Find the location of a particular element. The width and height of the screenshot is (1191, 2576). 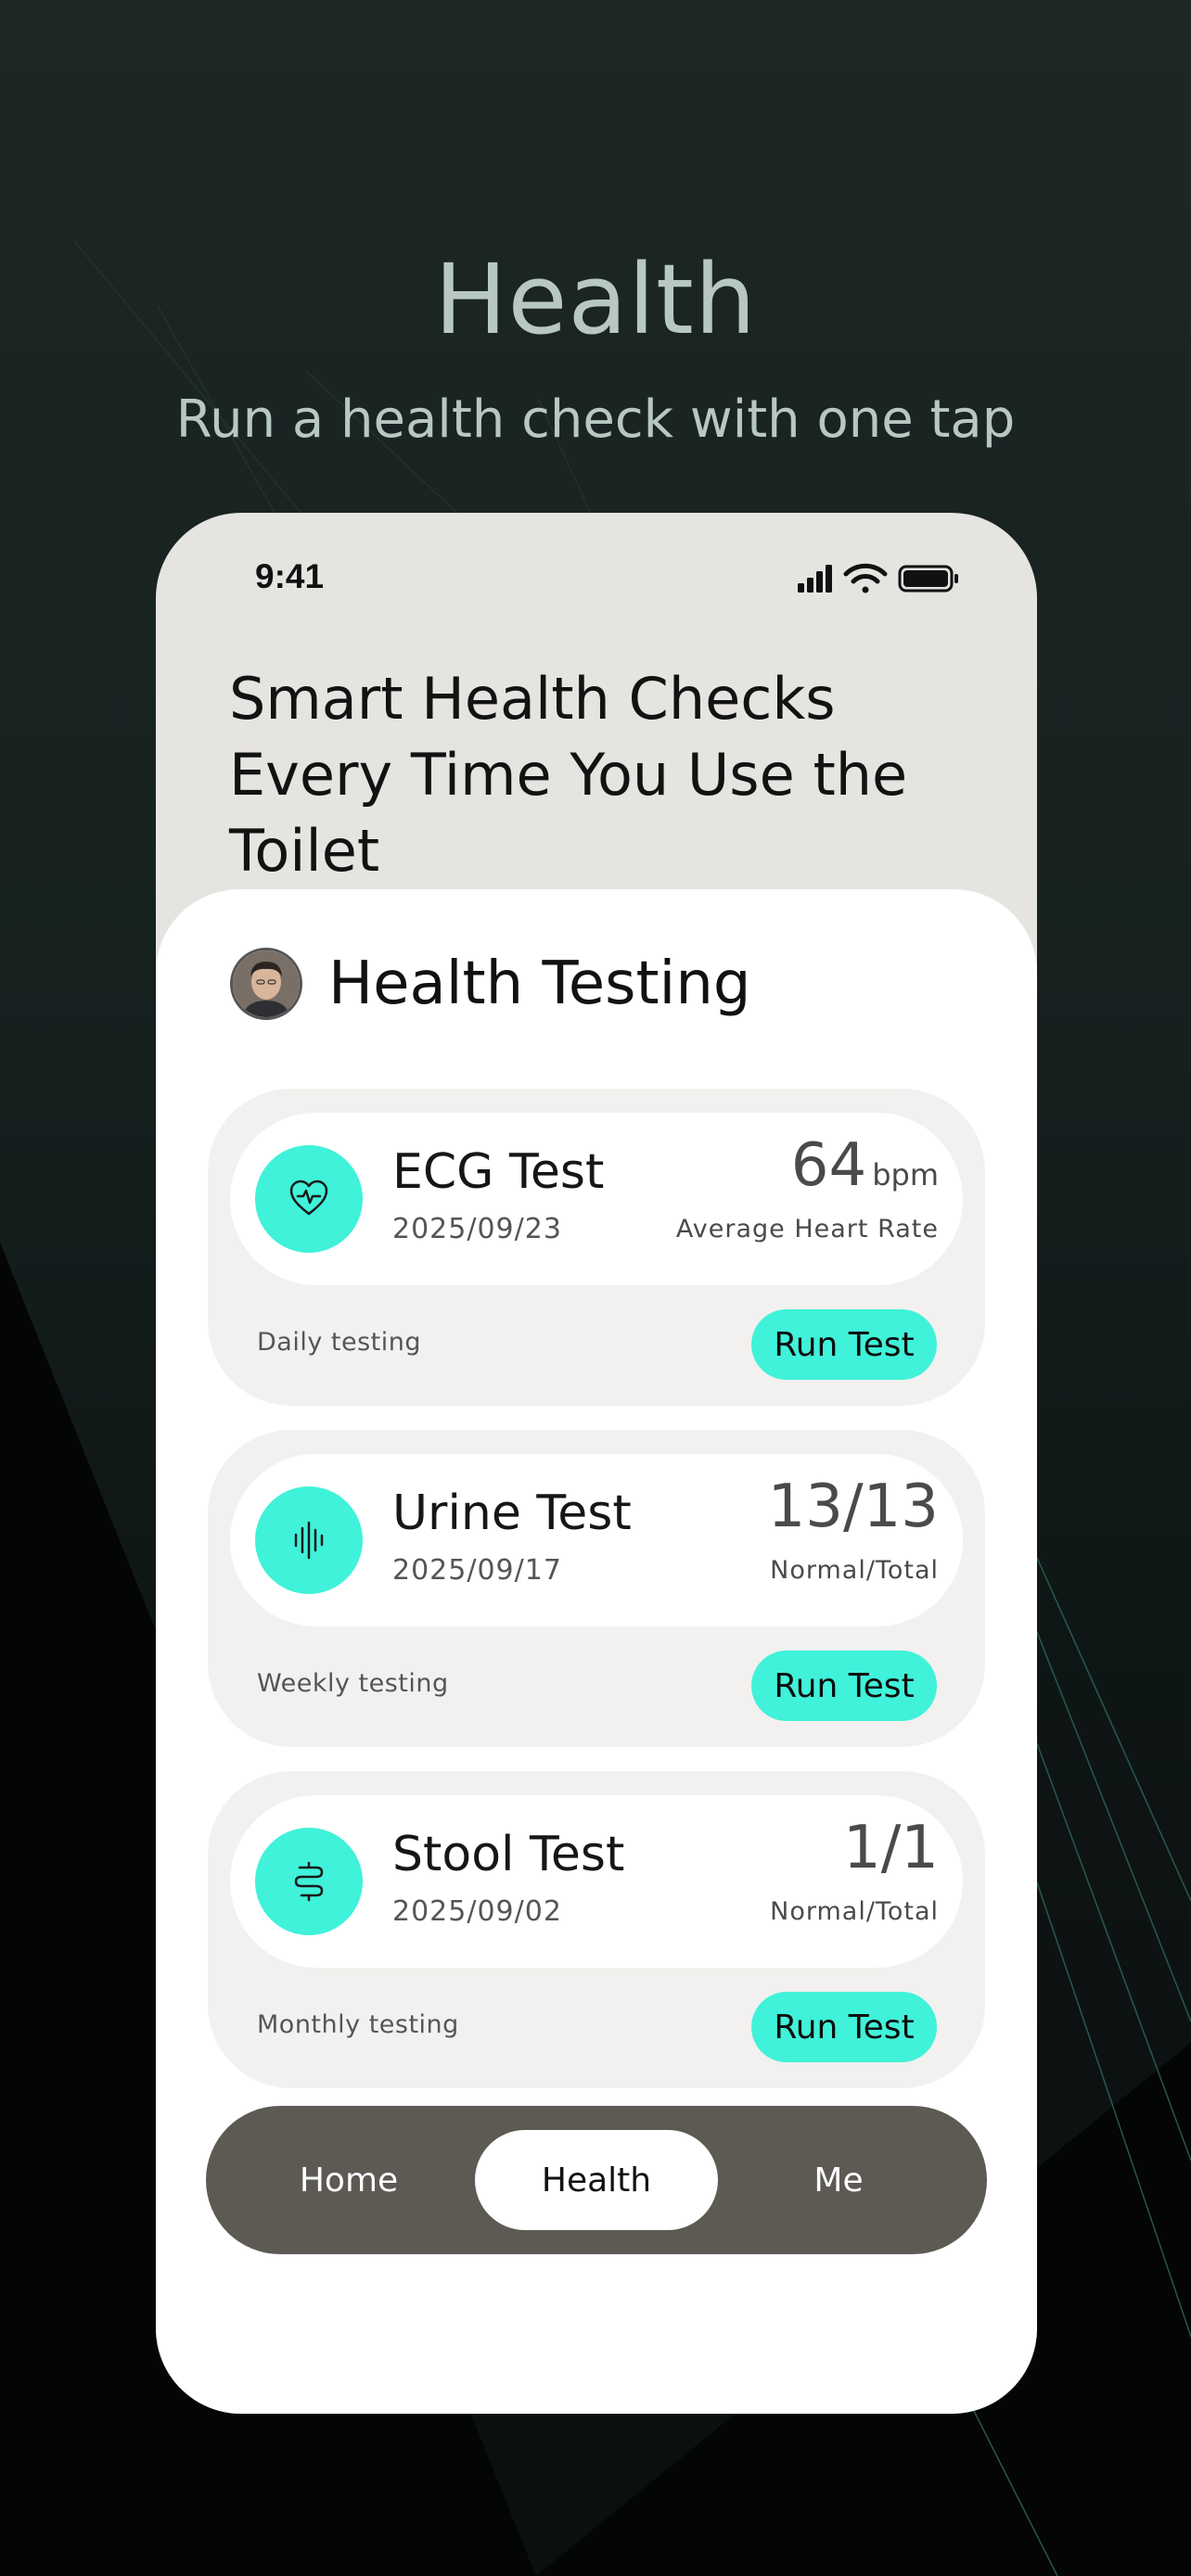

test-value: 1/1 is located at coordinates (891, 1848).